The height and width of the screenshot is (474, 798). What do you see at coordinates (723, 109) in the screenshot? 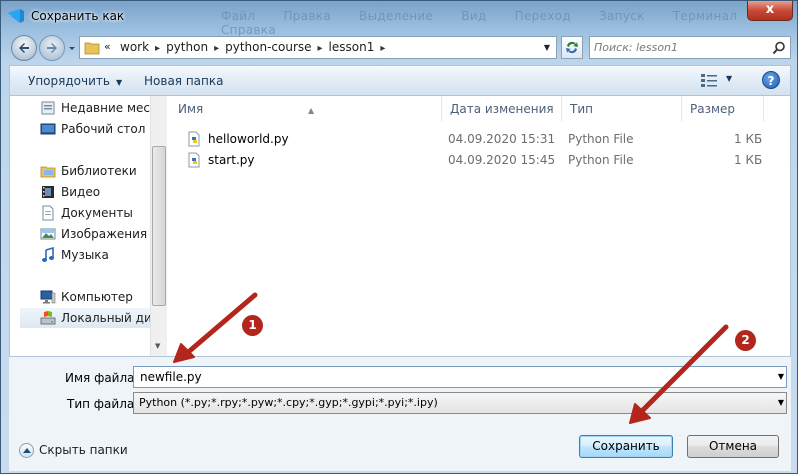
I see `column-header-size: Размер` at bounding box center [723, 109].